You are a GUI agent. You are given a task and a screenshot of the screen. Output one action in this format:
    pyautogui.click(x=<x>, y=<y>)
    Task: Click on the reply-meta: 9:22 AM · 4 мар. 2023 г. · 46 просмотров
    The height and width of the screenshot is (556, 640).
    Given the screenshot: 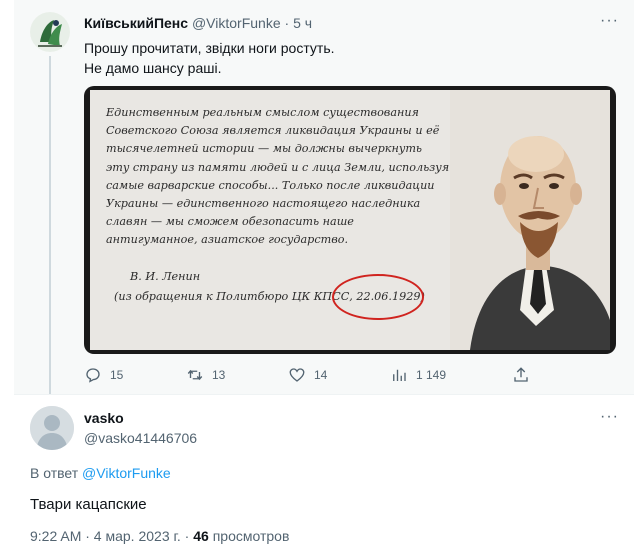 What is the action you would take?
    pyautogui.click(x=159, y=536)
    